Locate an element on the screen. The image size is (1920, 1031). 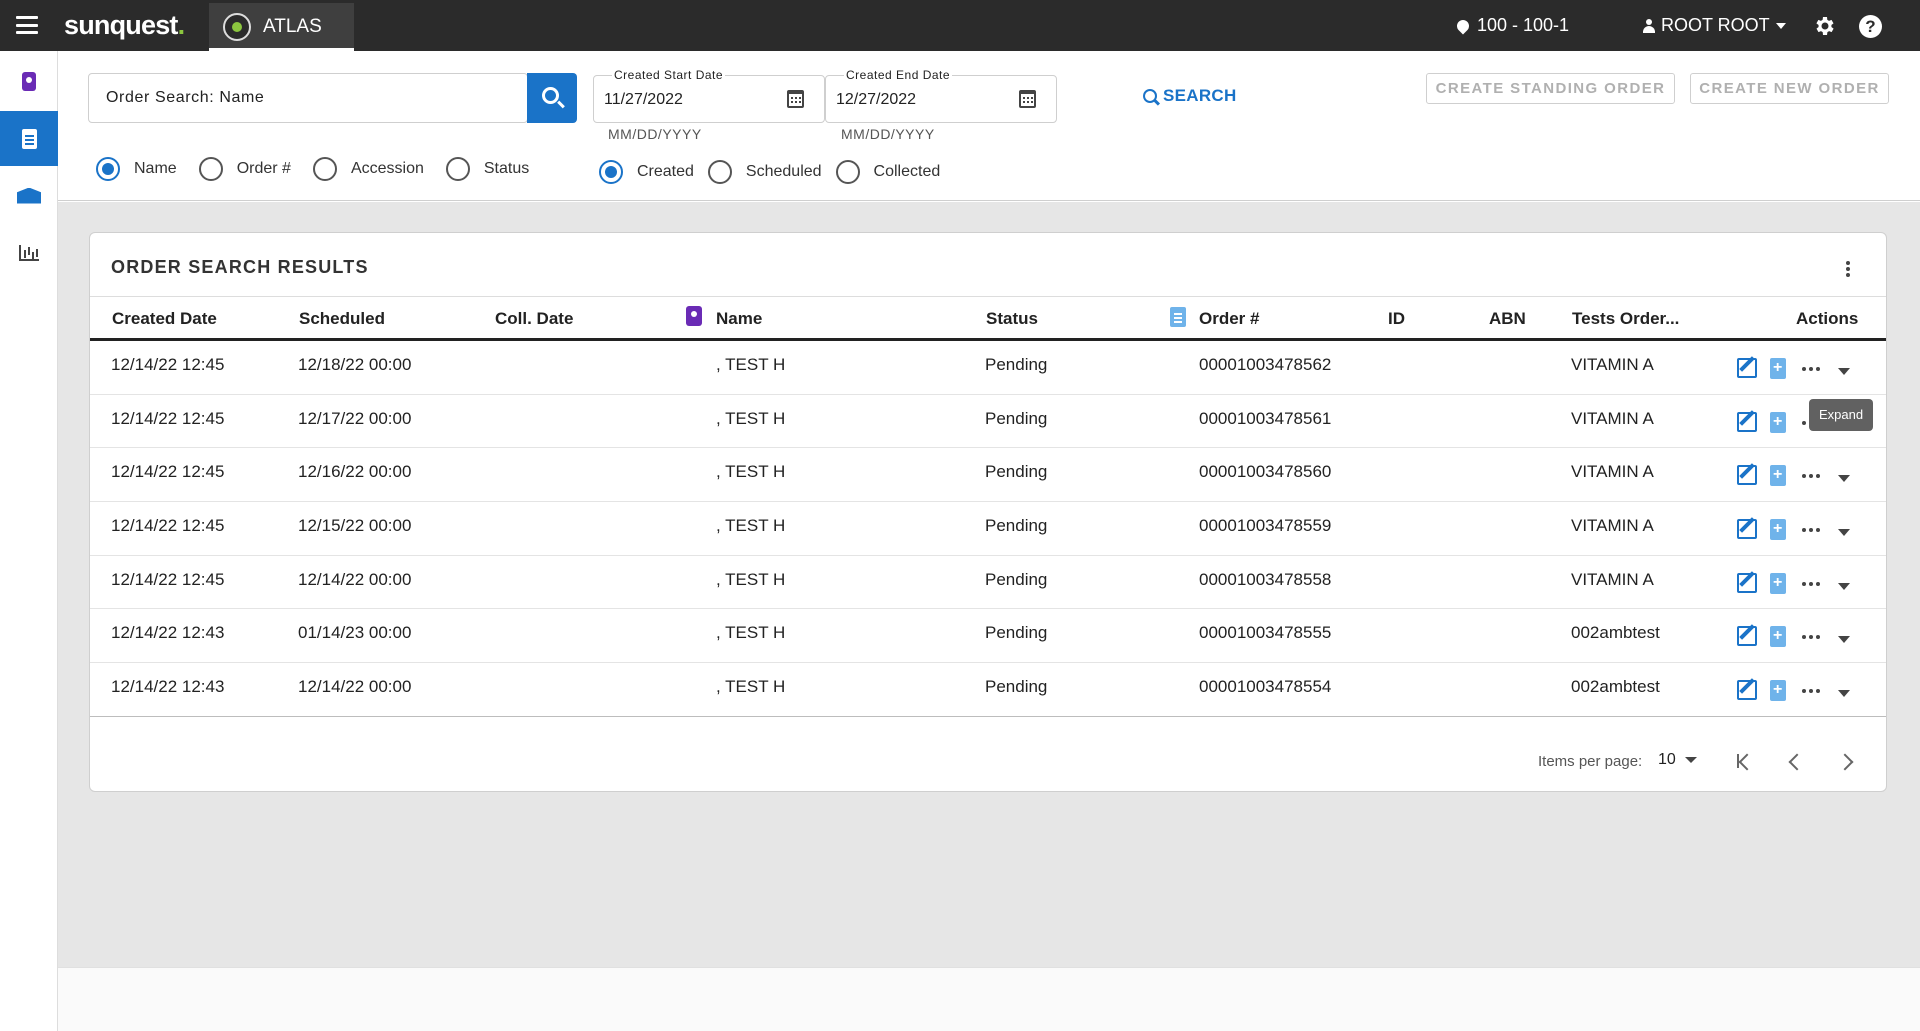
kebab-icon is located at coordinates (1848, 269).